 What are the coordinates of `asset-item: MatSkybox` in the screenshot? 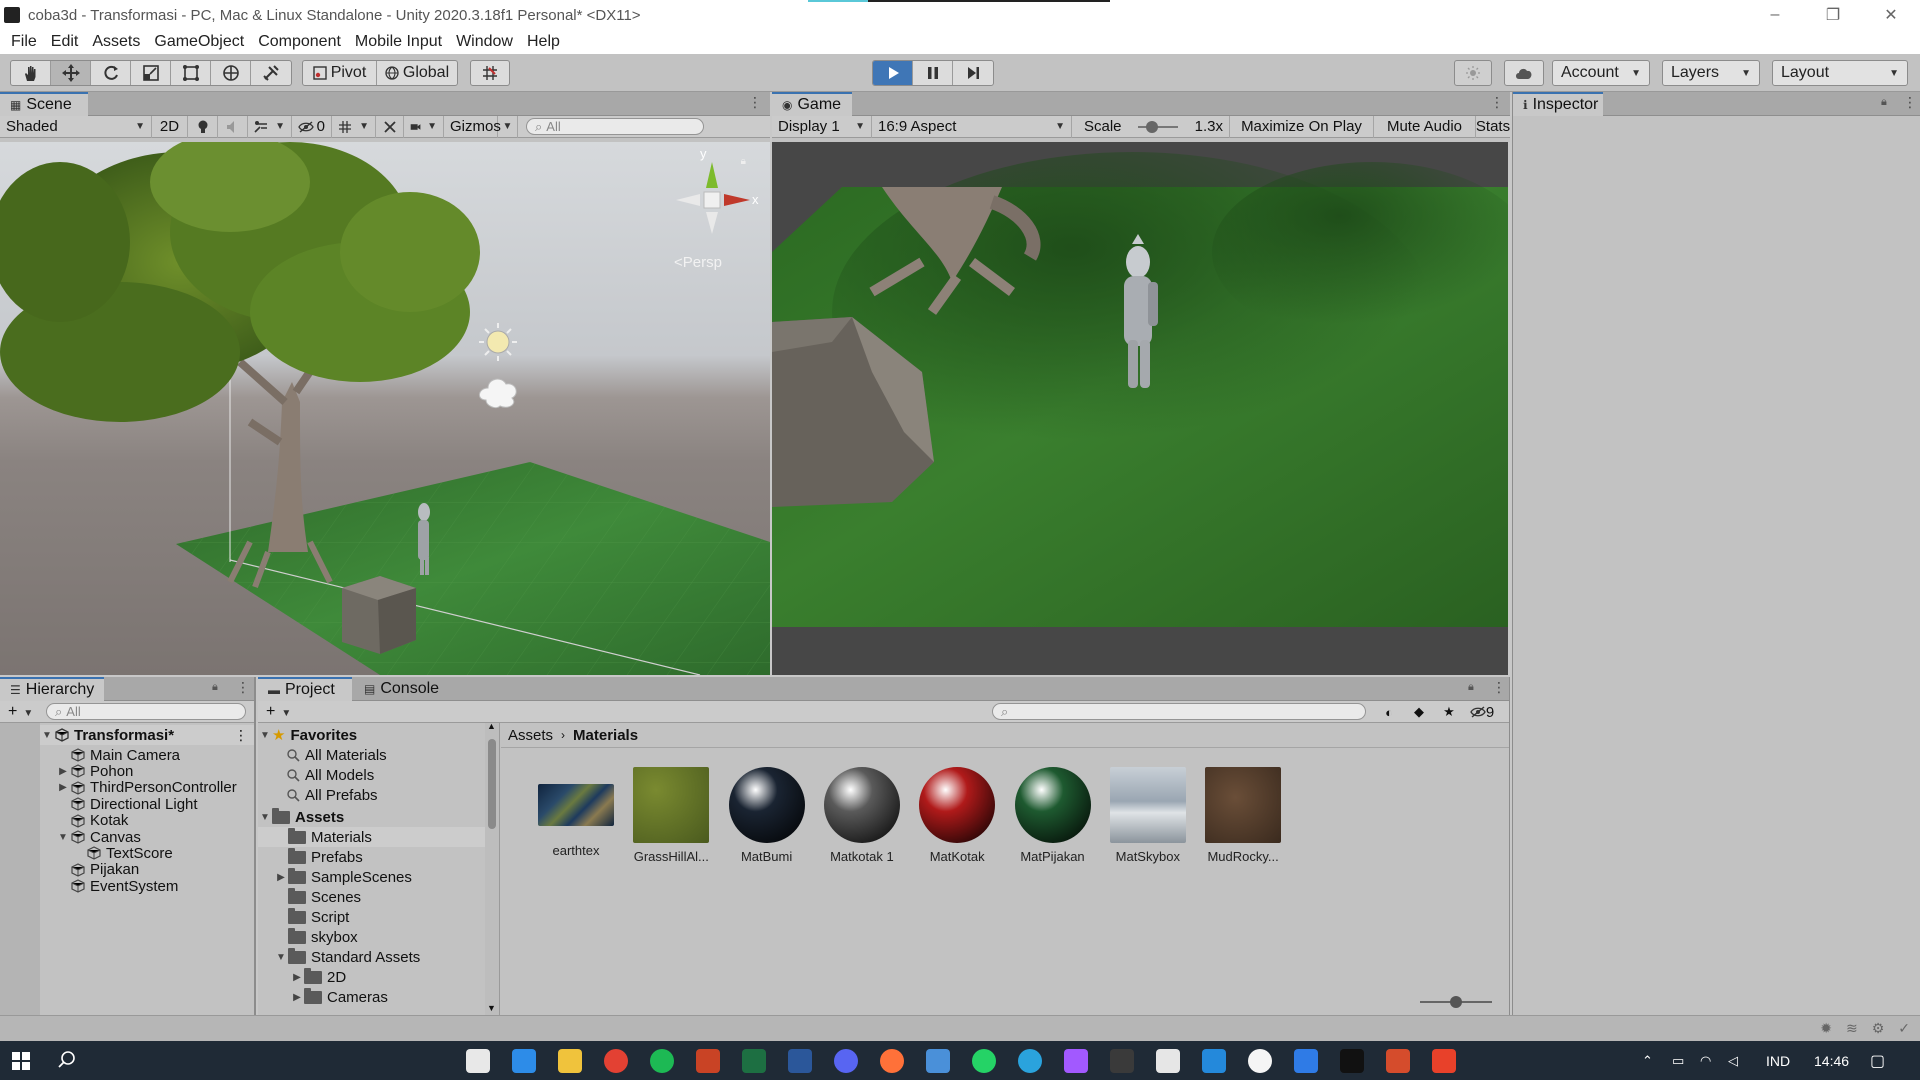 It's located at (1148, 817).